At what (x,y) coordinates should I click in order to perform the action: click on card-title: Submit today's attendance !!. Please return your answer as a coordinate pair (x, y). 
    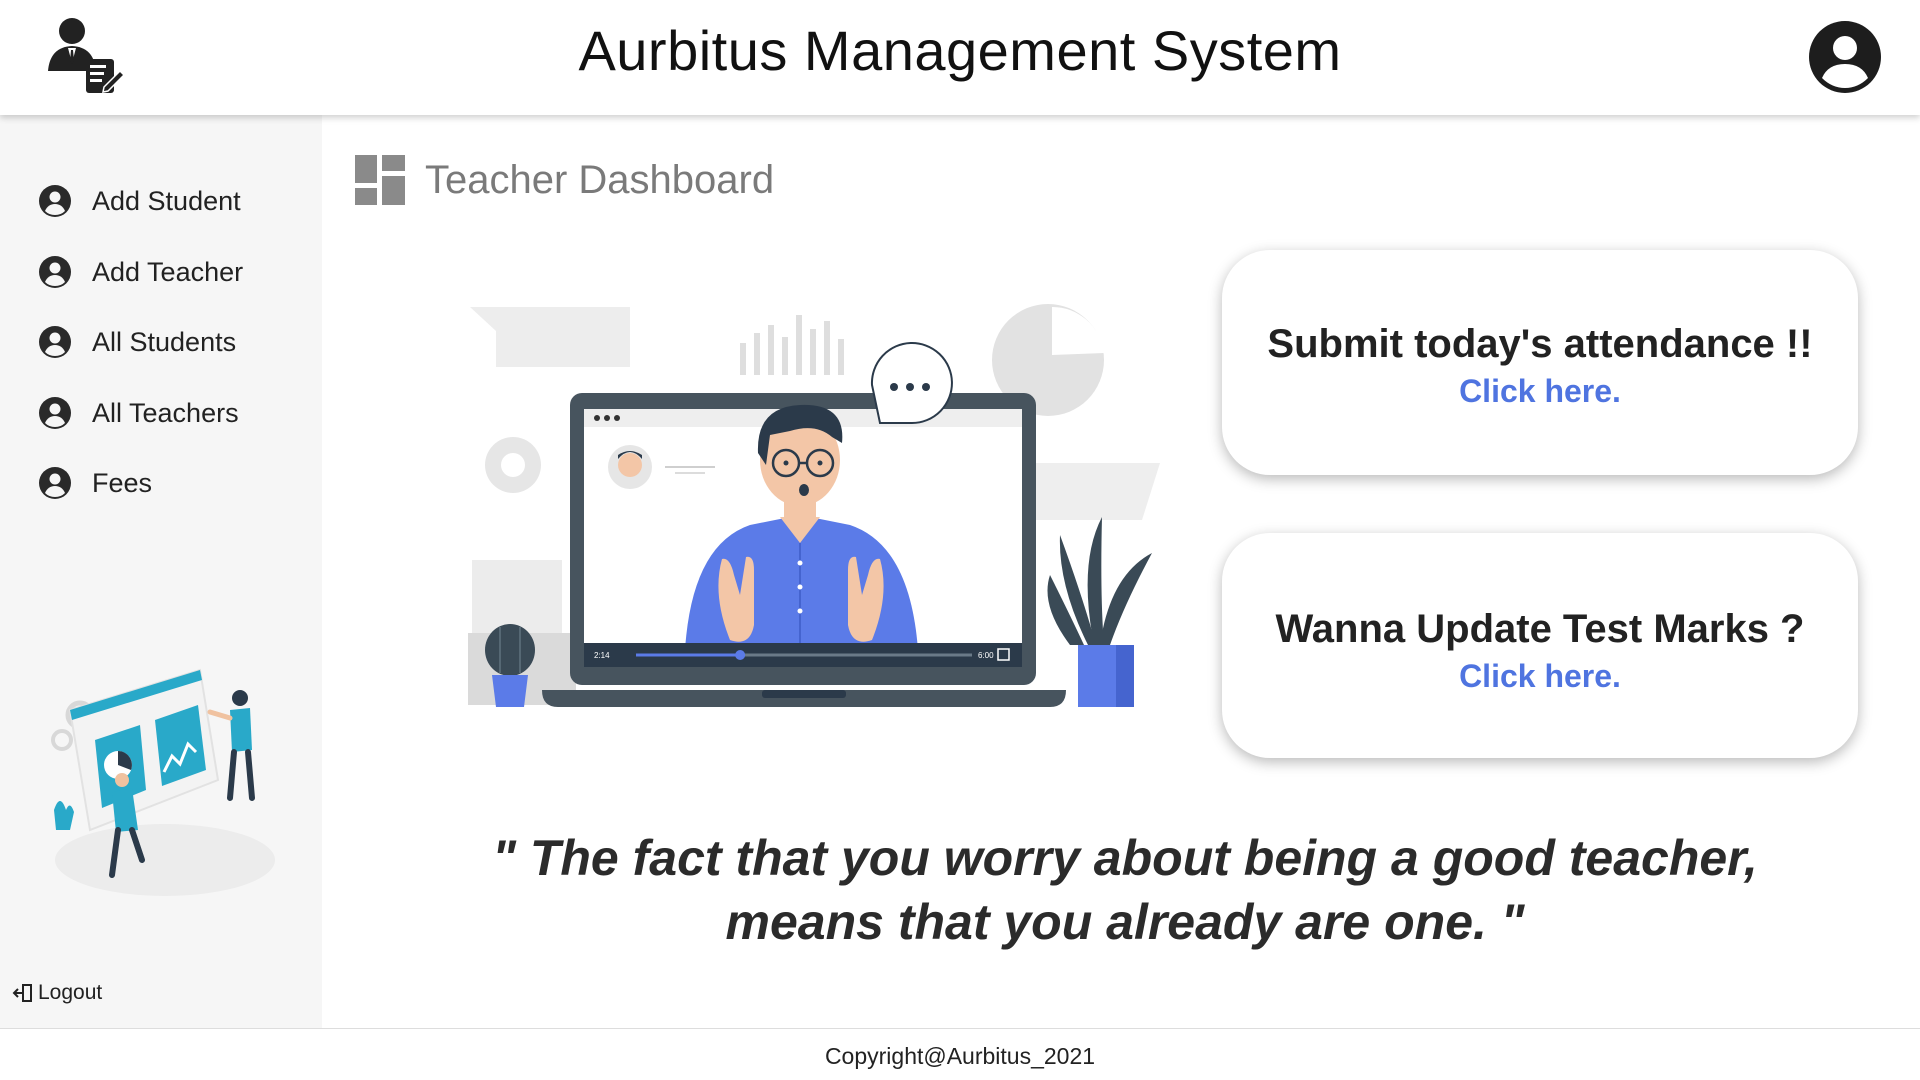
    Looking at the image, I should click on (1540, 344).